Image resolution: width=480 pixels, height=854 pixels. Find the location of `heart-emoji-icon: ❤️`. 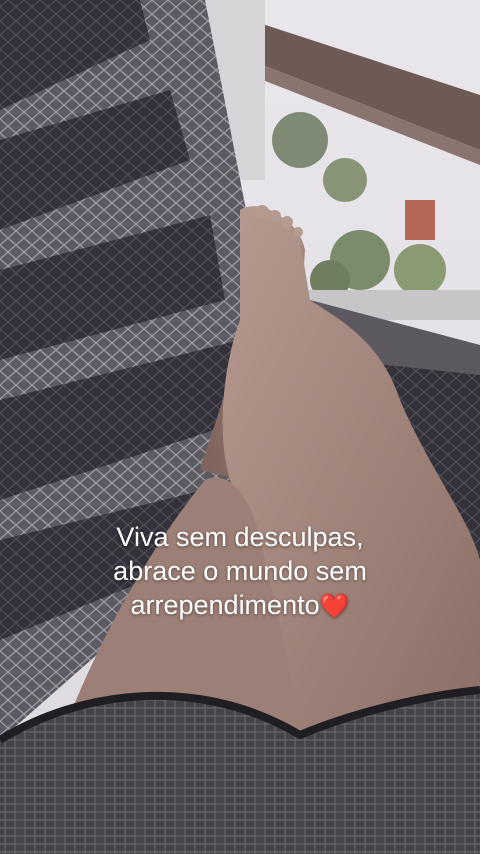

heart-emoji-icon: ❤️ is located at coordinates (334, 606).